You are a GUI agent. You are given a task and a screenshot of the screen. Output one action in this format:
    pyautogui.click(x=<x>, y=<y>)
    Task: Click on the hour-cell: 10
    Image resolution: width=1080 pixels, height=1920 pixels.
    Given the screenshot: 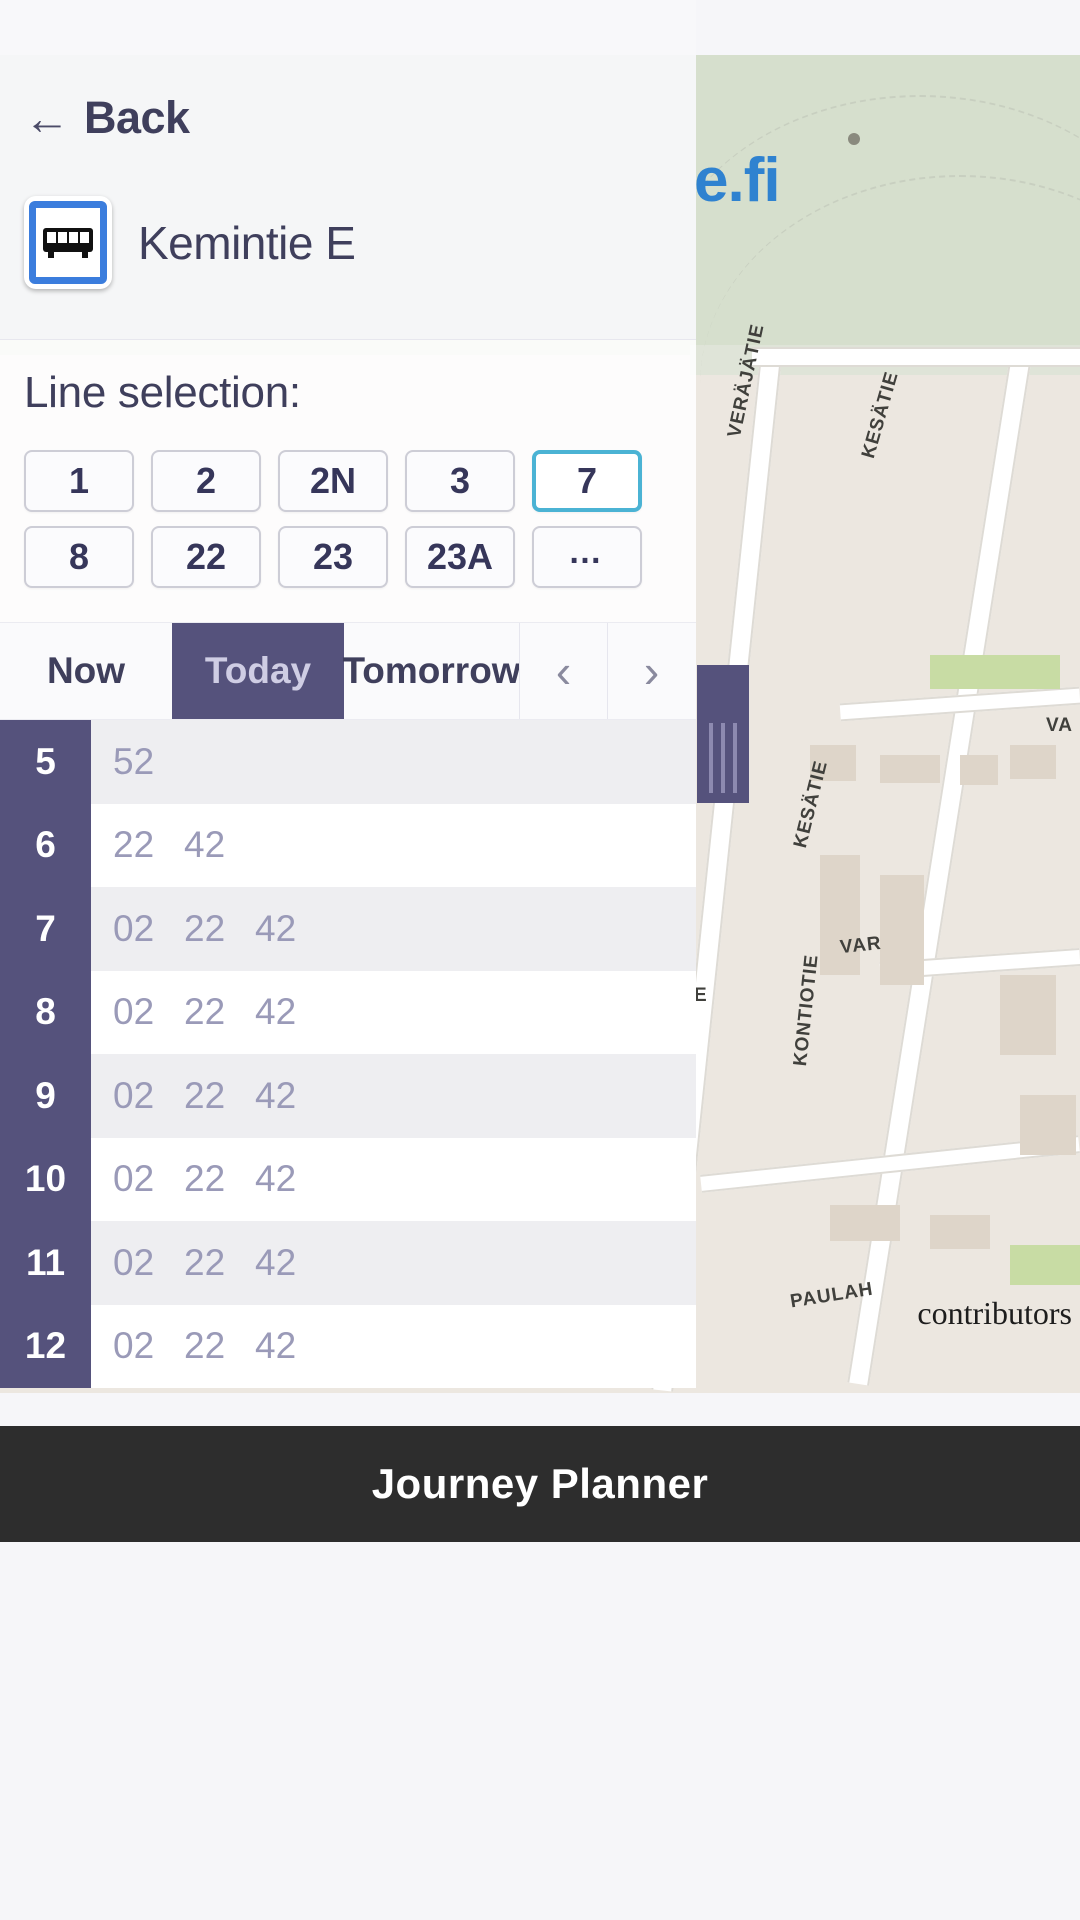 What is the action you would take?
    pyautogui.click(x=45, y=1179)
    